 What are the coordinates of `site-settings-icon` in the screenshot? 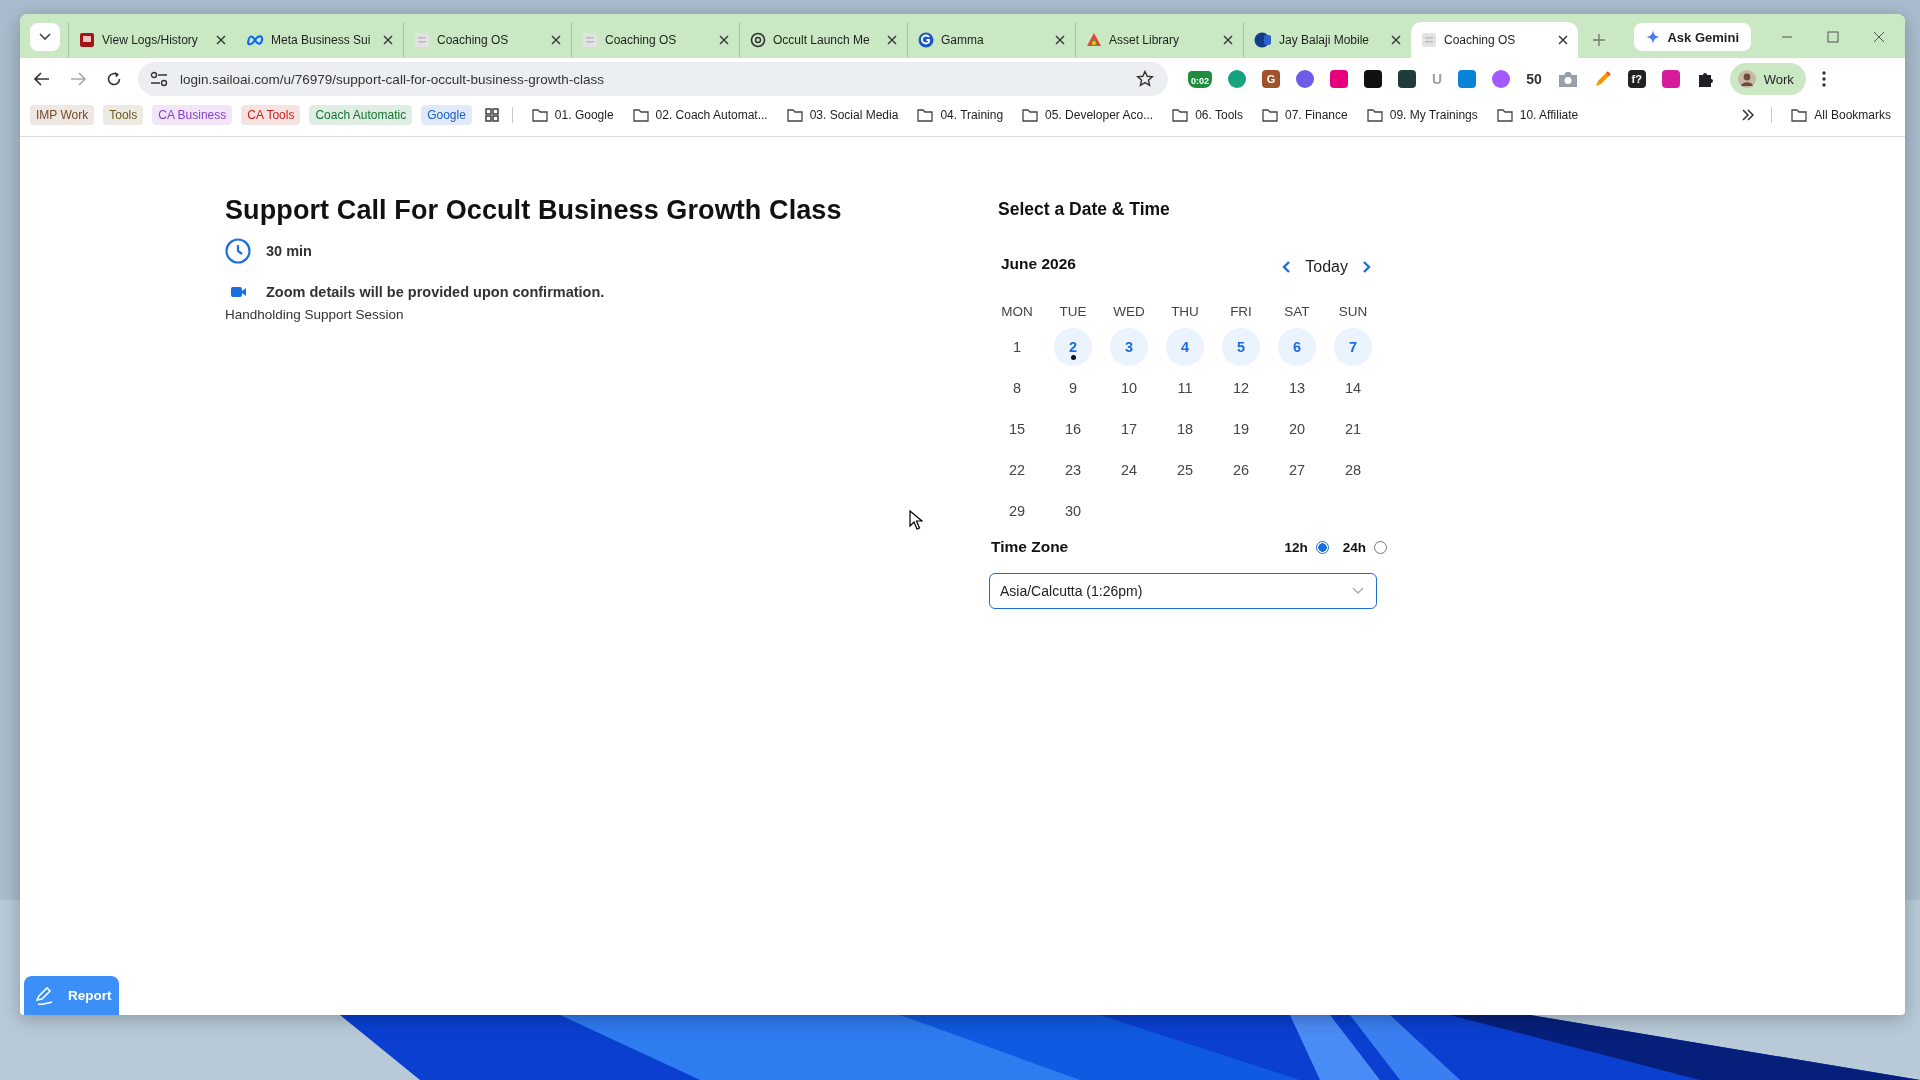 It's located at (159, 79).